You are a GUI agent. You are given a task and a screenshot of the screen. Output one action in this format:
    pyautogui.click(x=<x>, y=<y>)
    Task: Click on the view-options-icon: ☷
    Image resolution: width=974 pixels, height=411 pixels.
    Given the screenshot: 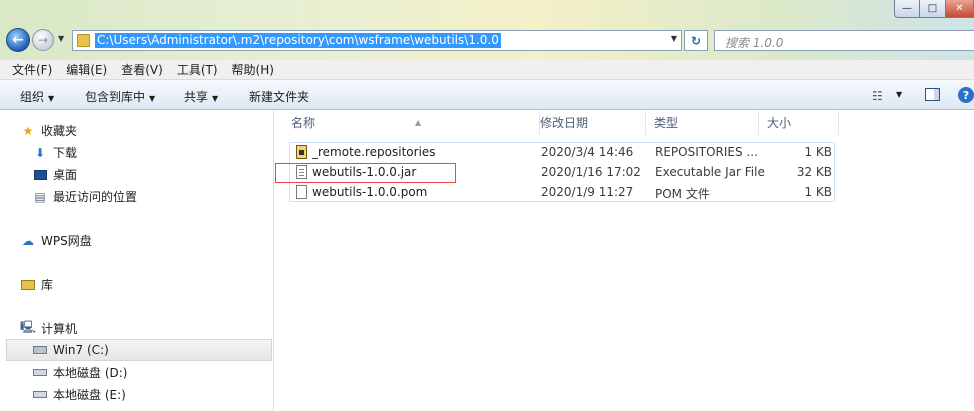 What is the action you would take?
    pyautogui.click(x=877, y=96)
    